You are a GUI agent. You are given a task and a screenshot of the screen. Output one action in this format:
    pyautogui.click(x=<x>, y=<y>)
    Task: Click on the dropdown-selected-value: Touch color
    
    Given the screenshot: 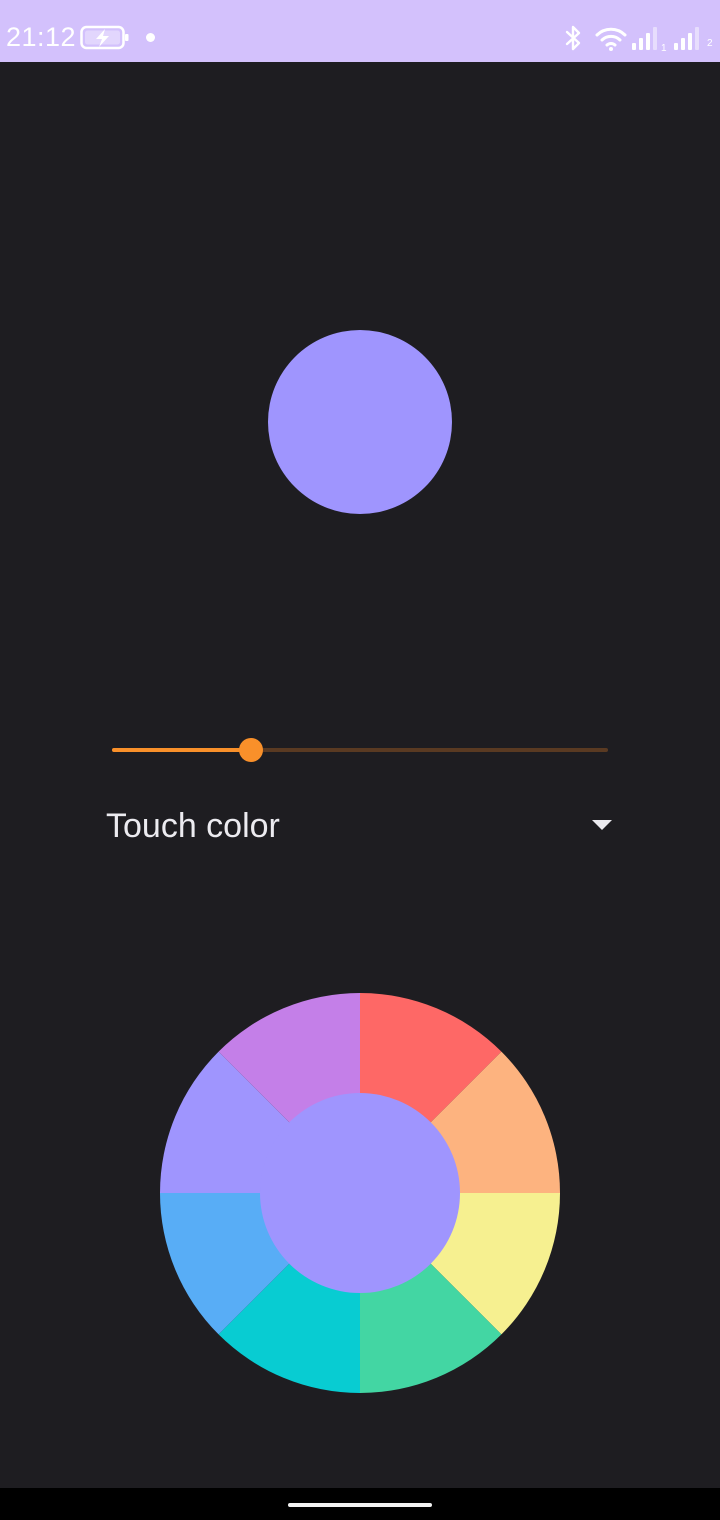 What is the action you would take?
    pyautogui.click(x=193, y=826)
    